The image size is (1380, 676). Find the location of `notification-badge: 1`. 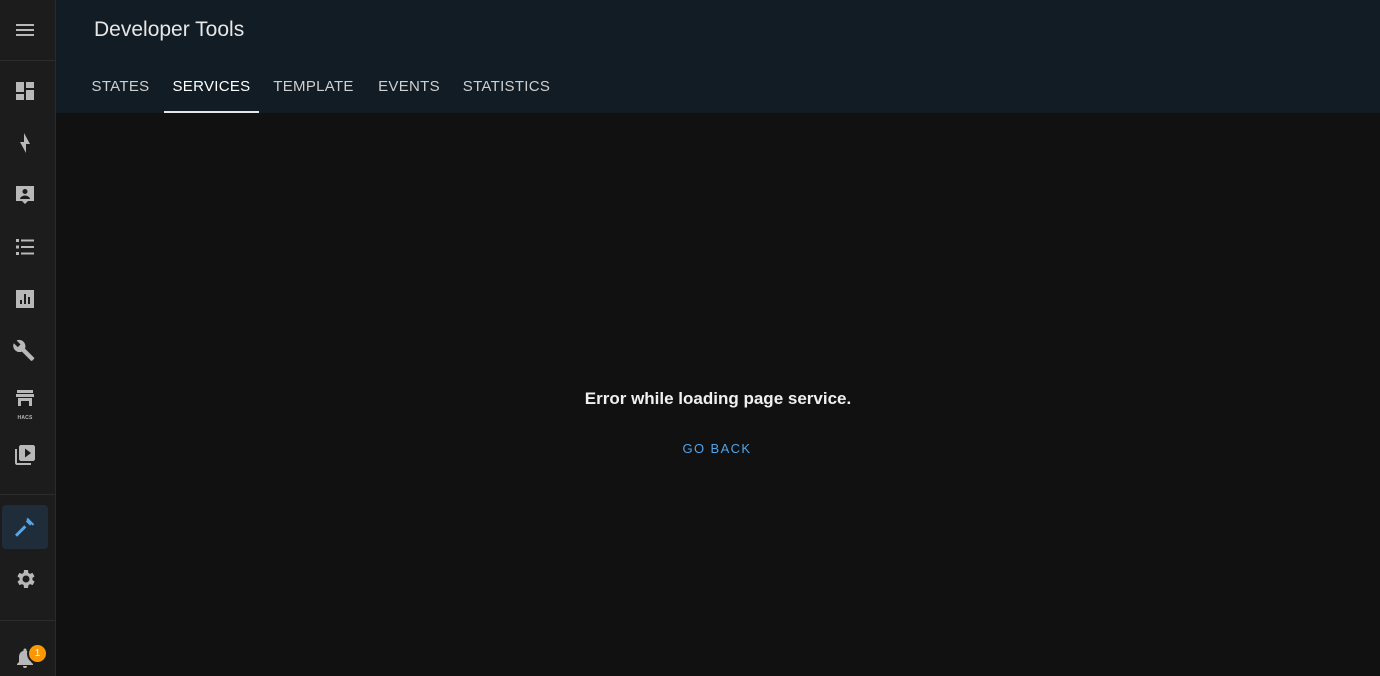

notification-badge: 1 is located at coordinates (37, 653).